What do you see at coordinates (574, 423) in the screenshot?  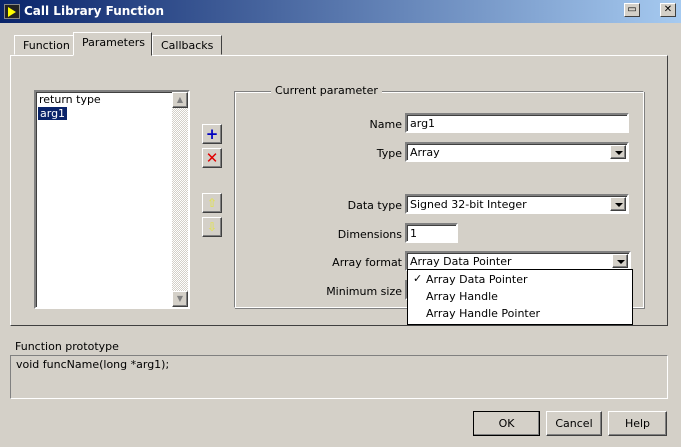 I see `cancel-button: Cancel` at bounding box center [574, 423].